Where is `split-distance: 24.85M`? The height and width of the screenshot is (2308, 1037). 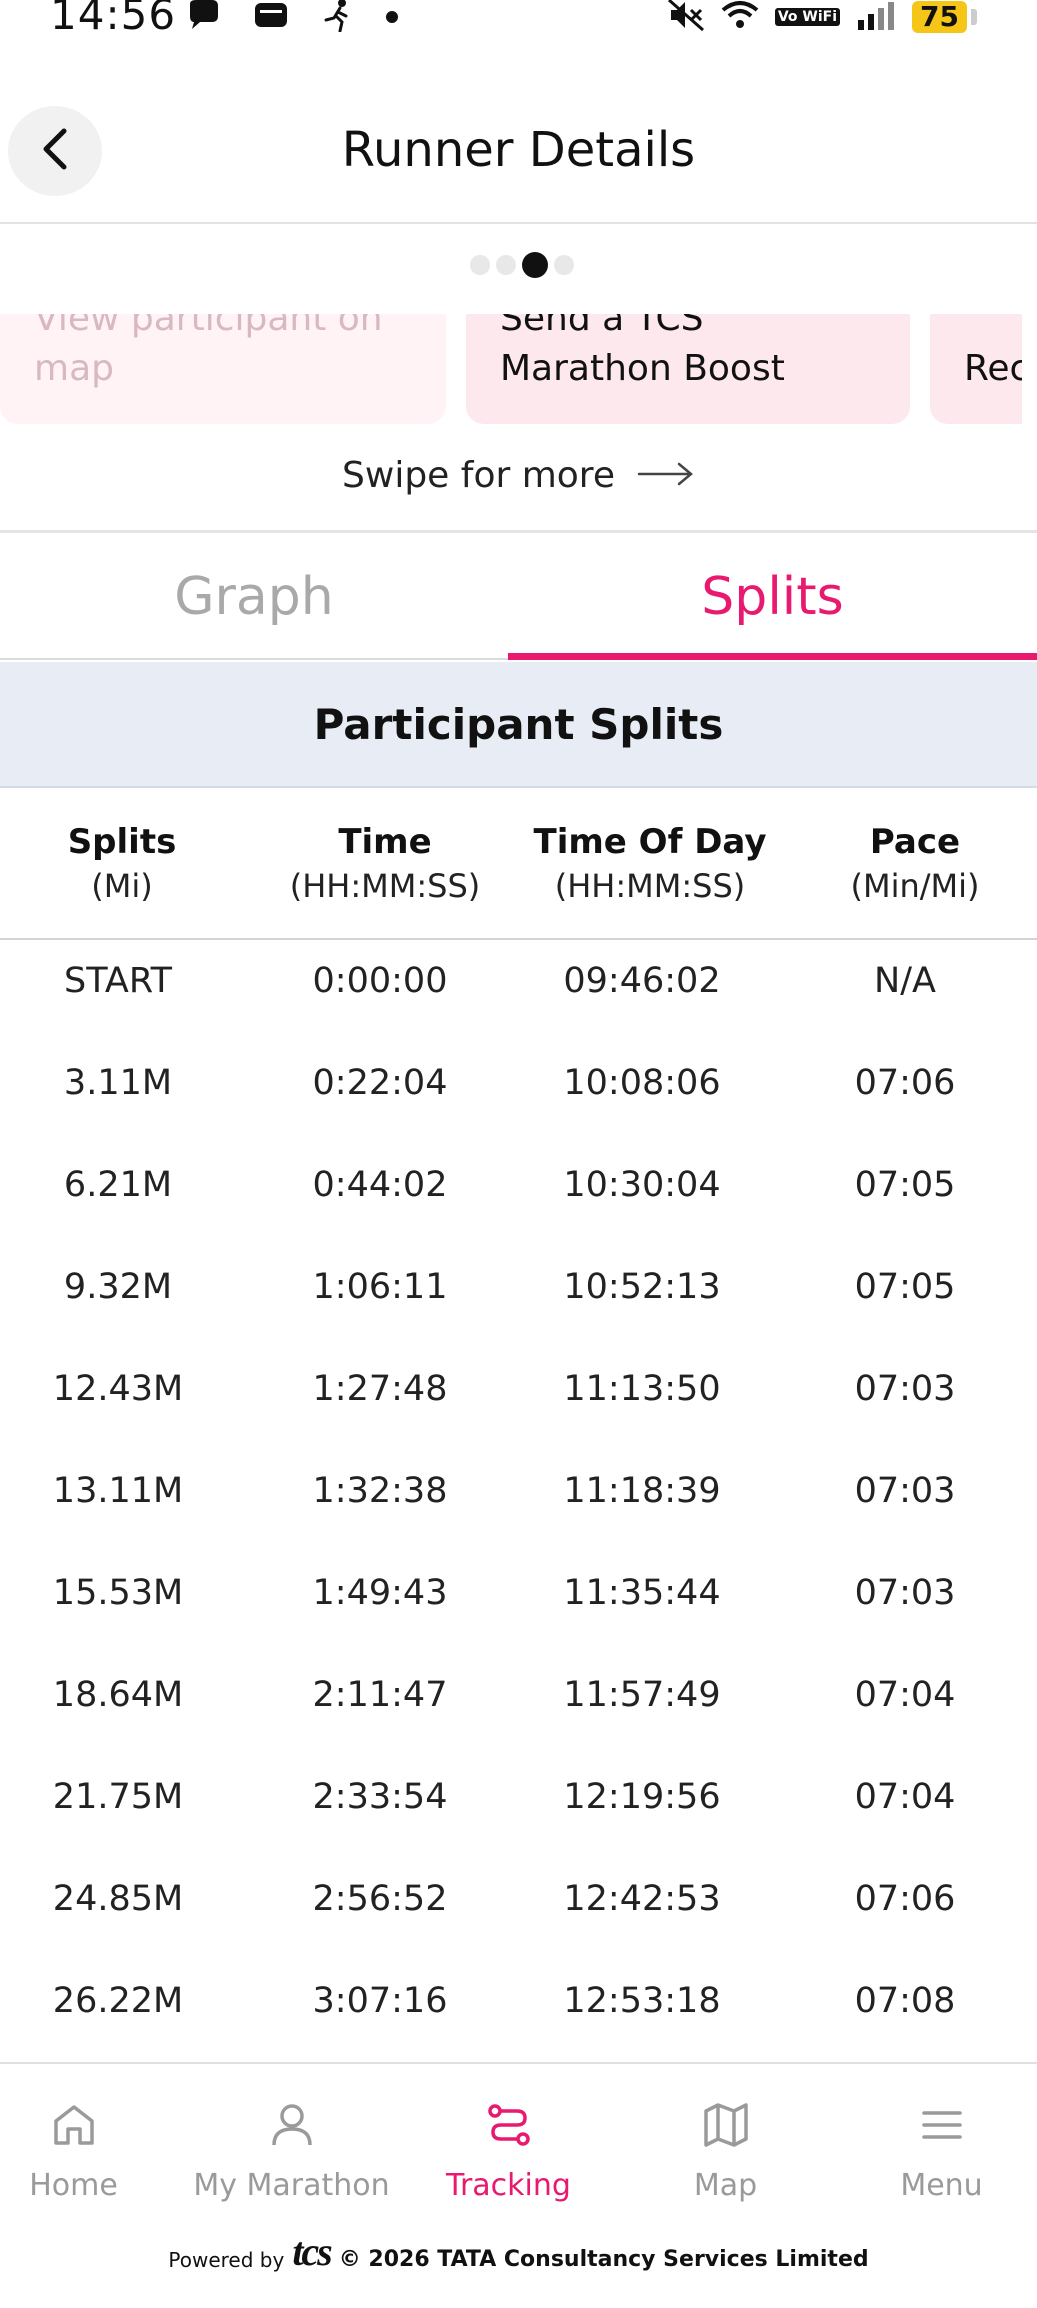 split-distance: 24.85M is located at coordinates (118, 1899).